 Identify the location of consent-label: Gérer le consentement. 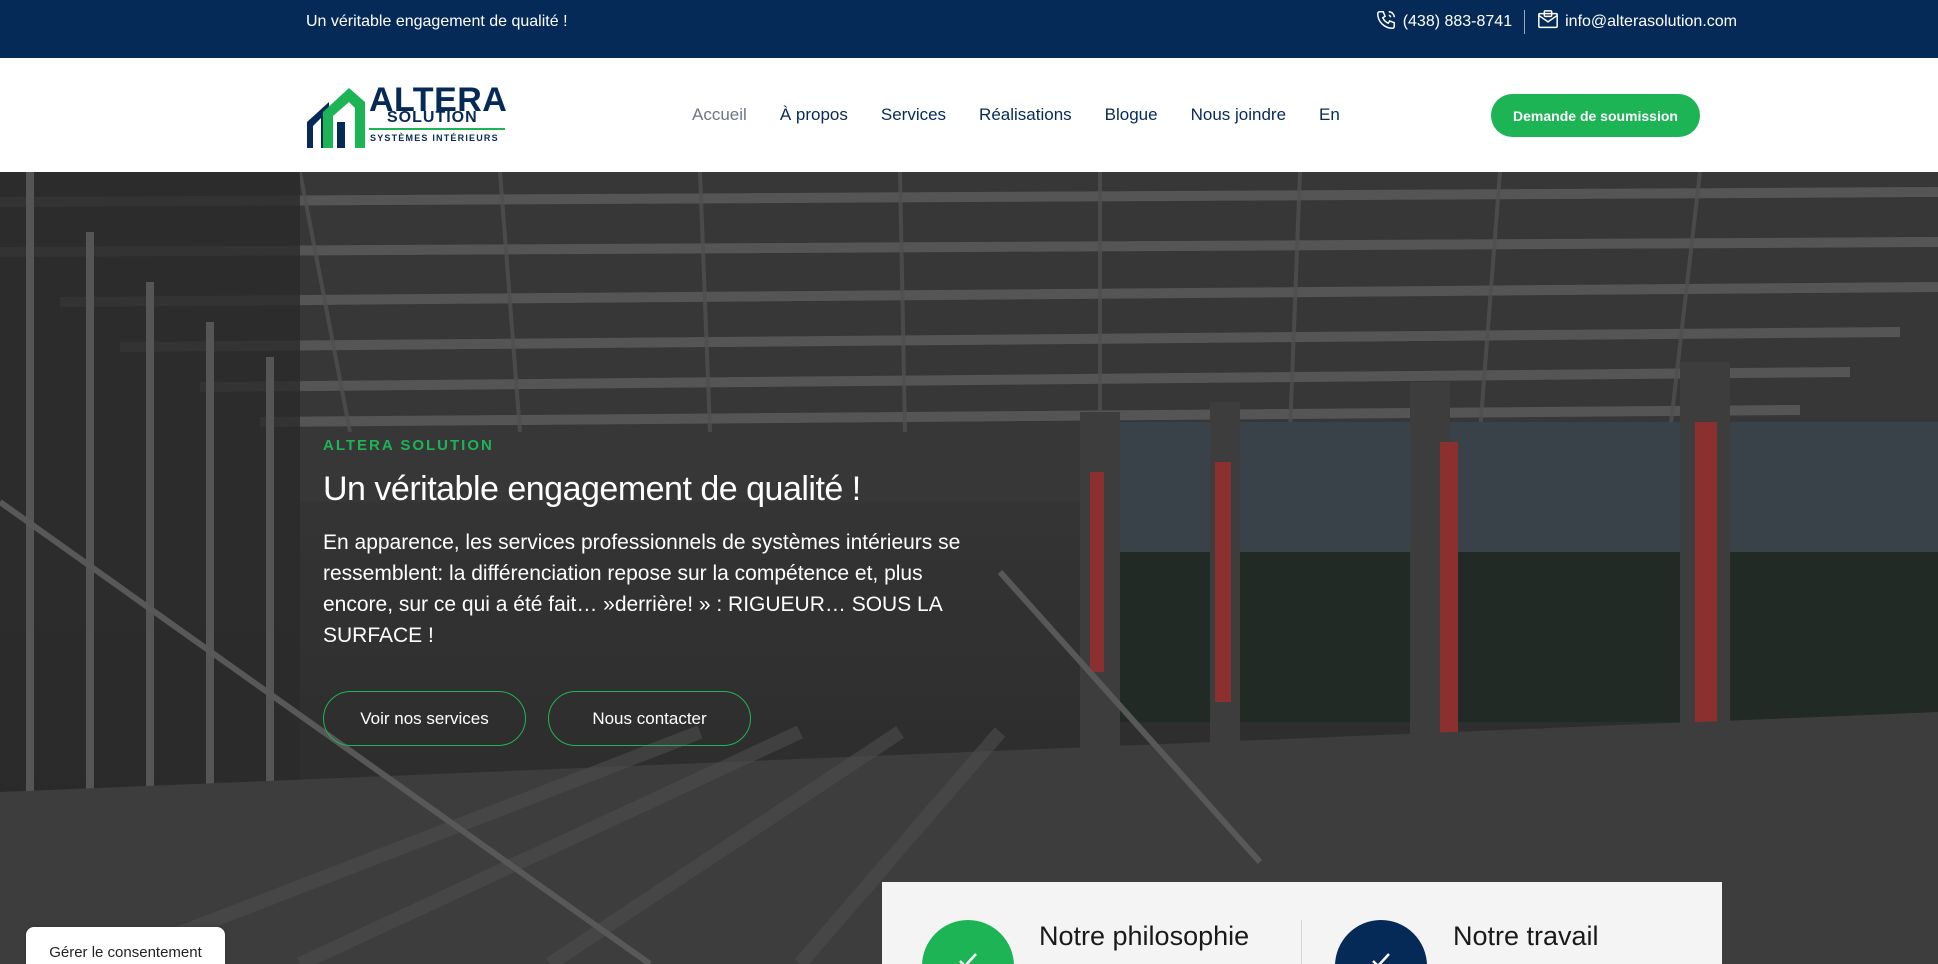
(125, 952).